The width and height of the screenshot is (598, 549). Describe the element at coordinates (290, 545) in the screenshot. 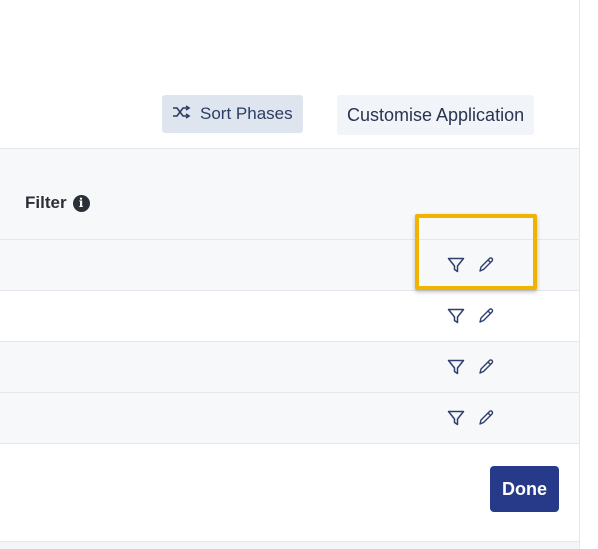

I see `panel-bottom-edge` at that location.